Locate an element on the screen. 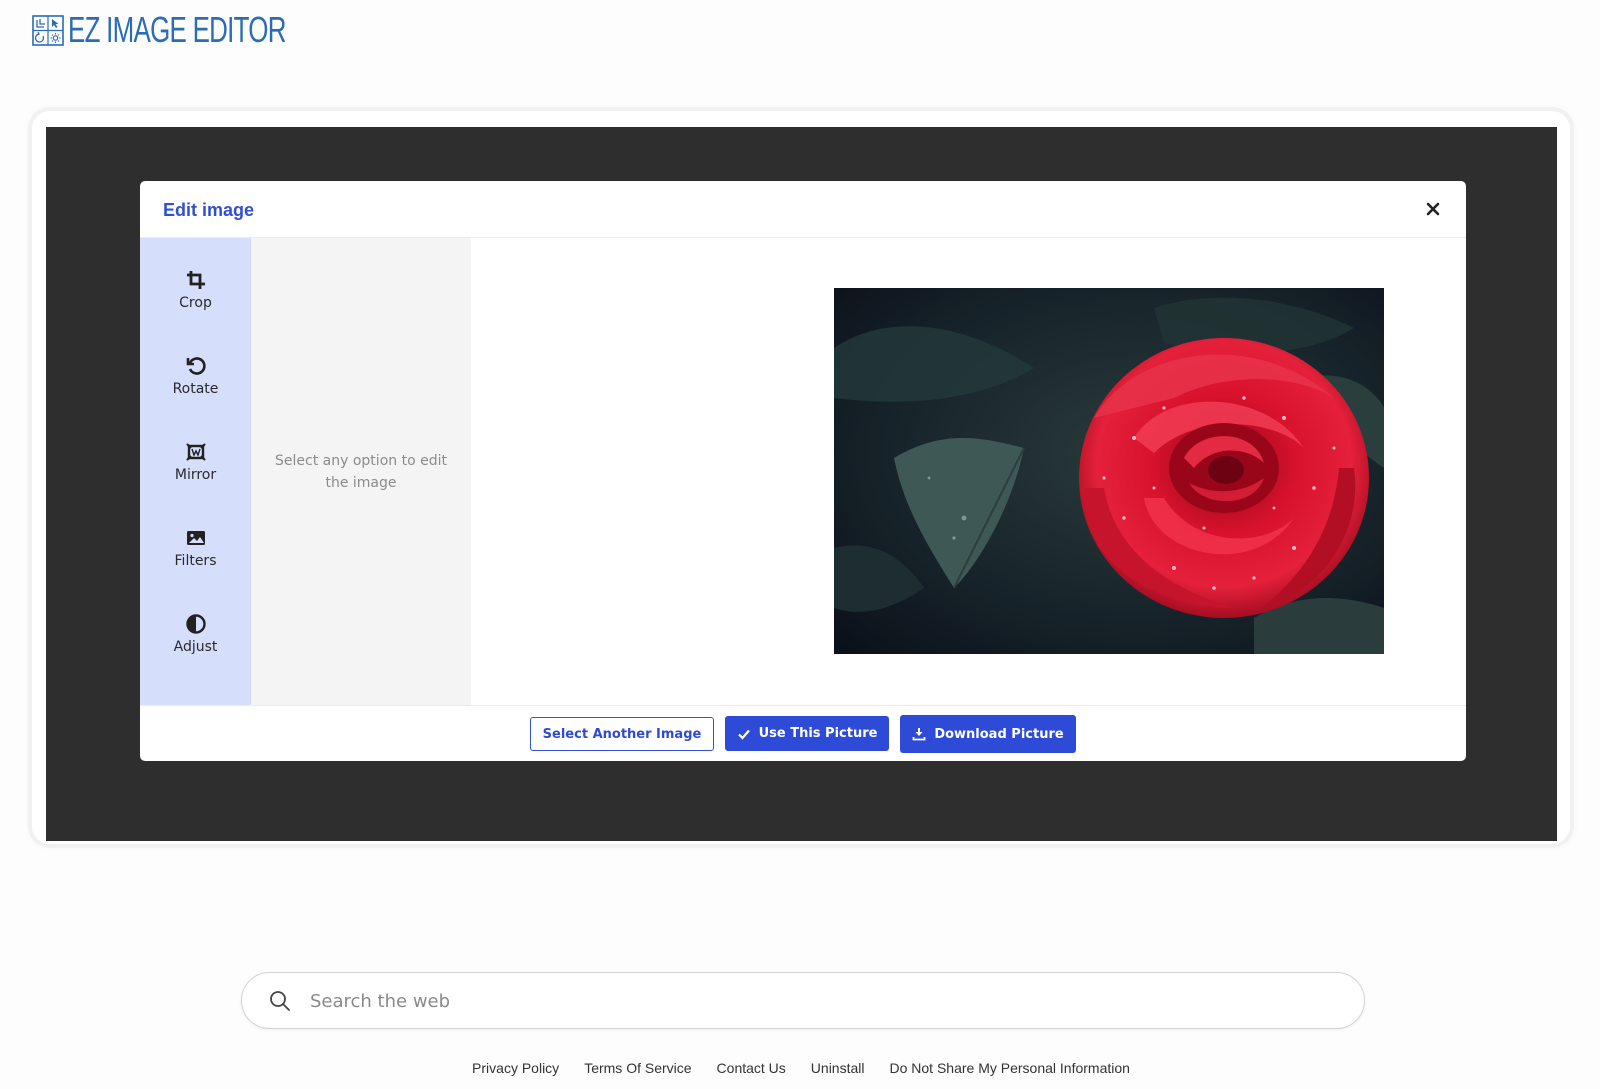 This screenshot has width=1600, height=1089. tool-options-panel: Select any option to edit the image is located at coordinates (361, 471).